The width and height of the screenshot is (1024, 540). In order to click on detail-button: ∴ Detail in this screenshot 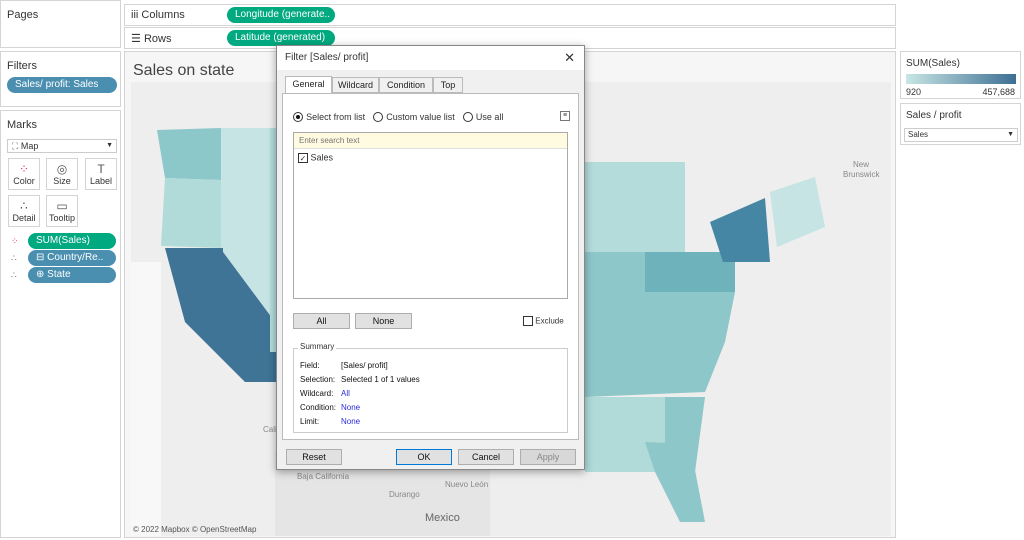, I will do `click(24, 211)`.